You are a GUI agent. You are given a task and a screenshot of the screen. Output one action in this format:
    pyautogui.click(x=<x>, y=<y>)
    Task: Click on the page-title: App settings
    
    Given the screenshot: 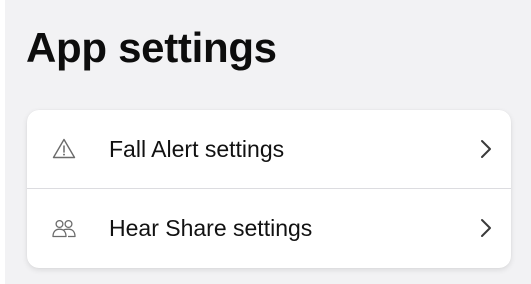 What is the action you would take?
    pyautogui.click(x=151, y=47)
    